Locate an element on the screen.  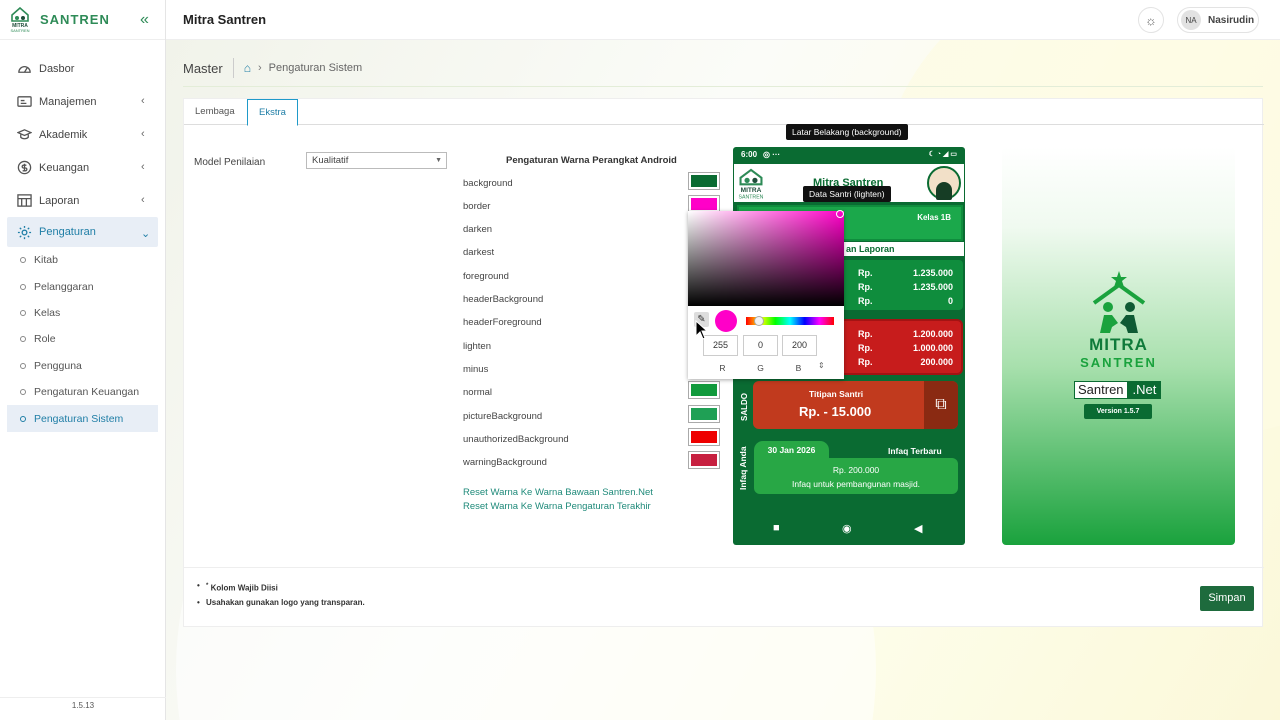
color-picker-popup: ✎ 255 0 200 R G B ⇕ is located at coordinates (766, 294).